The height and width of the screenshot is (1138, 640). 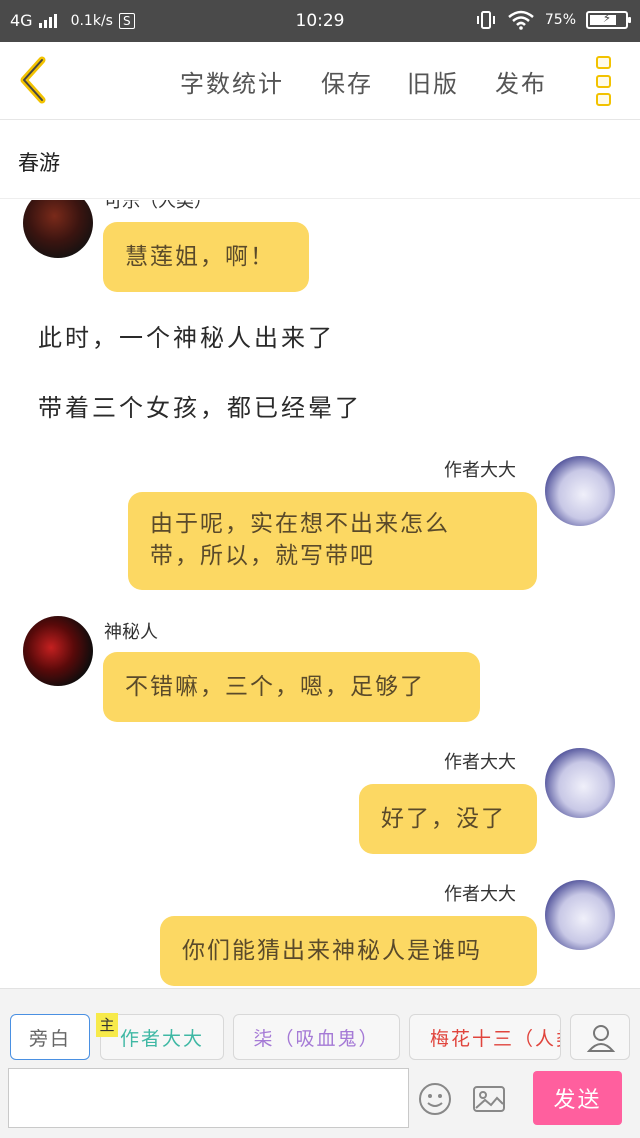 I want to click on publish-button: 发布, so click(x=521, y=81).